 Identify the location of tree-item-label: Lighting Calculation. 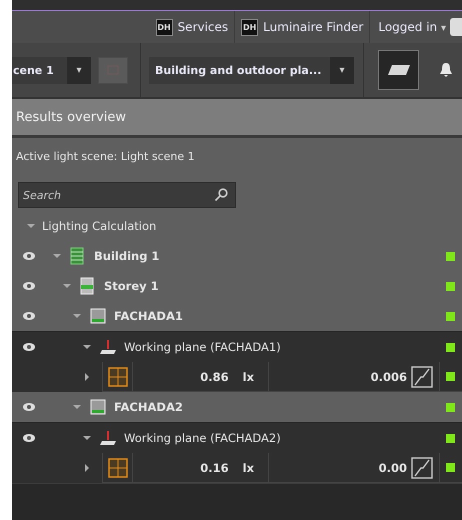
(99, 226).